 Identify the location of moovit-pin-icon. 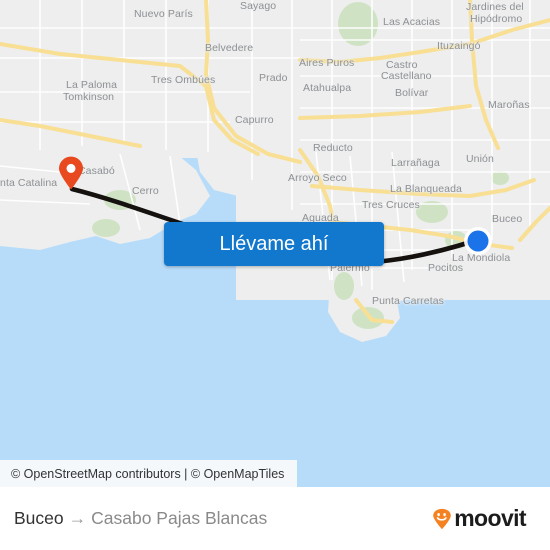
(442, 518).